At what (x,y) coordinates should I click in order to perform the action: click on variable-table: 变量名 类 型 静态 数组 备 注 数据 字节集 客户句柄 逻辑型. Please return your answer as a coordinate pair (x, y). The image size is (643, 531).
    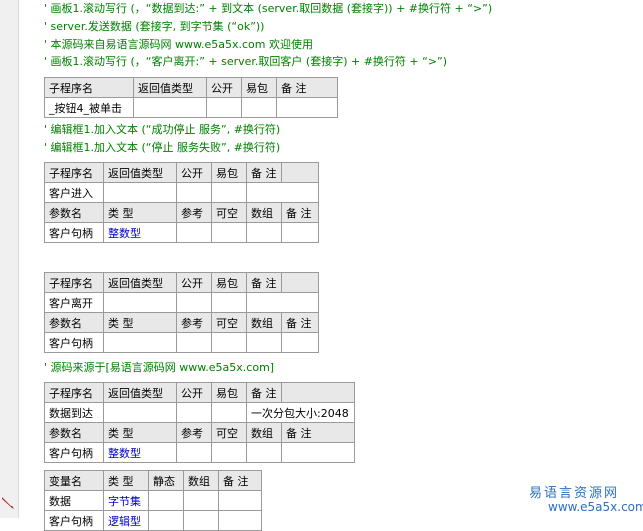
    Looking at the image, I should click on (153, 500).